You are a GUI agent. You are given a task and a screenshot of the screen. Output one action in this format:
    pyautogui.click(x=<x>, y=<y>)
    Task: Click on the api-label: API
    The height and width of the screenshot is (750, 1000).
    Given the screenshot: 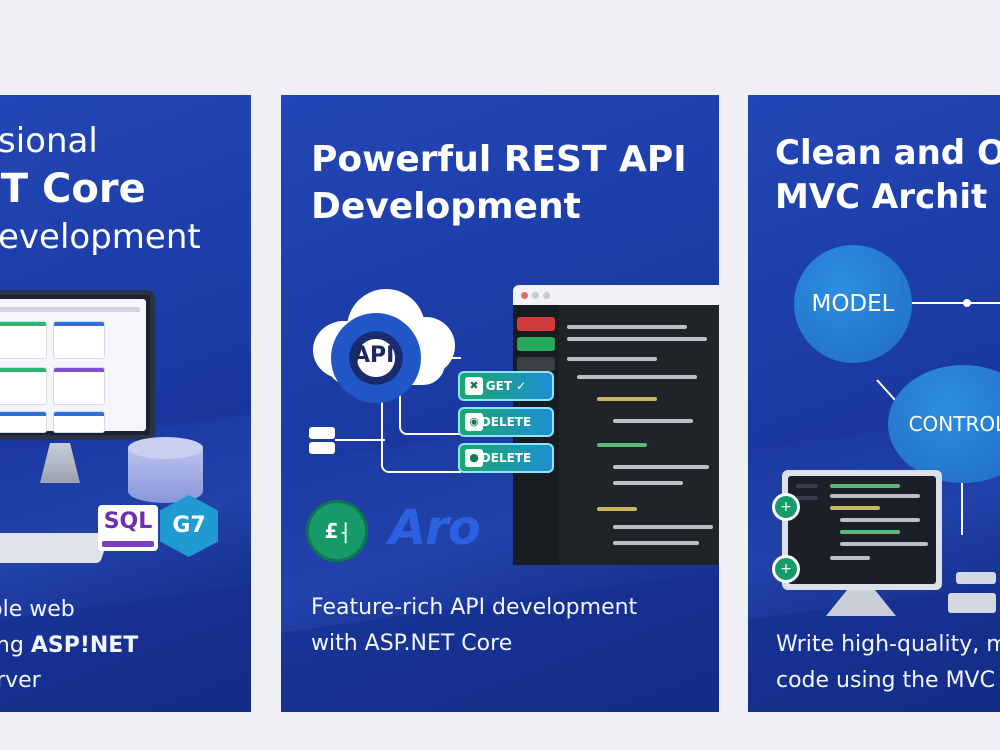 What is the action you would take?
    pyautogui.click(x=374, y=355)
    